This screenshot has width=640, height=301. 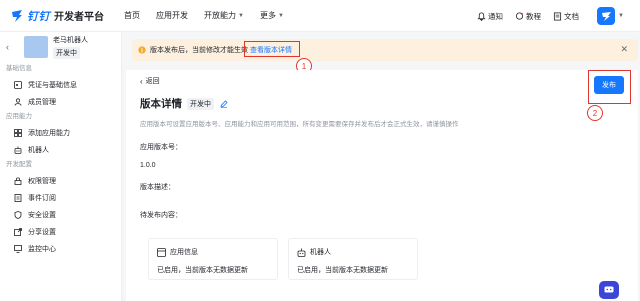 I want to click on sidebar-item-events: 事件订阅, so click(x=60, y=197).